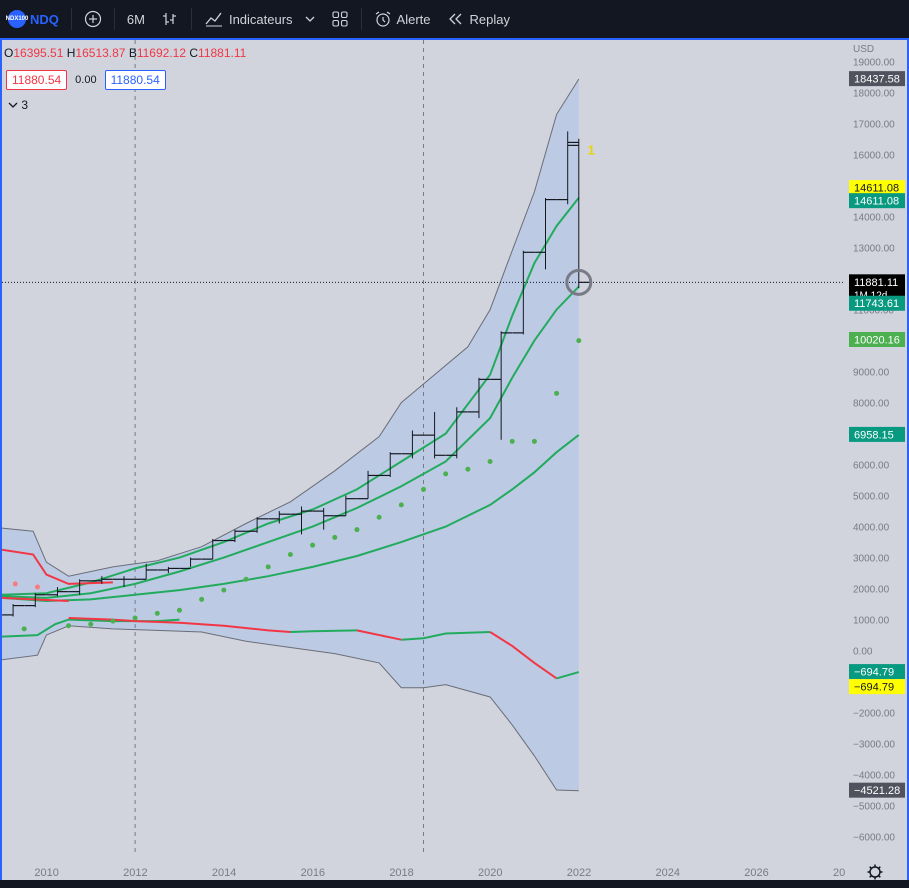  Describe the element at coordinates (871, 559) in the screenshot. I see `y-tick-label: 3000.00` at that location.